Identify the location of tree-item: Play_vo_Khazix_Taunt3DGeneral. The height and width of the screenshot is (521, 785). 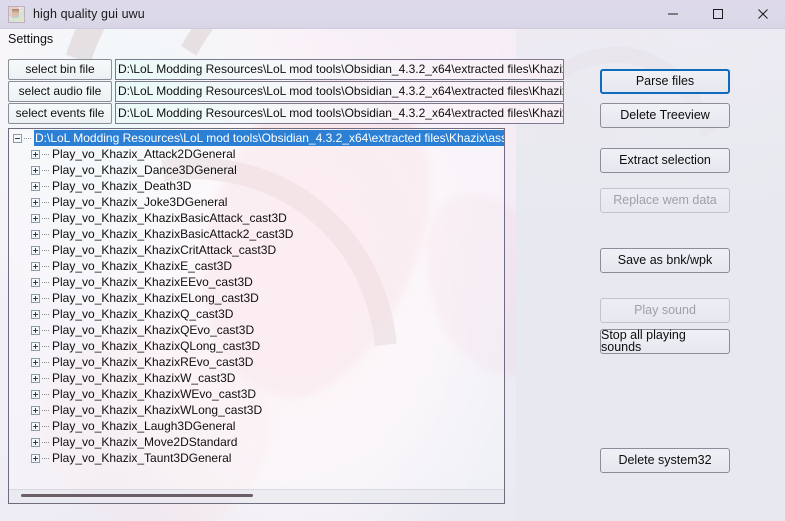
(256, 458).